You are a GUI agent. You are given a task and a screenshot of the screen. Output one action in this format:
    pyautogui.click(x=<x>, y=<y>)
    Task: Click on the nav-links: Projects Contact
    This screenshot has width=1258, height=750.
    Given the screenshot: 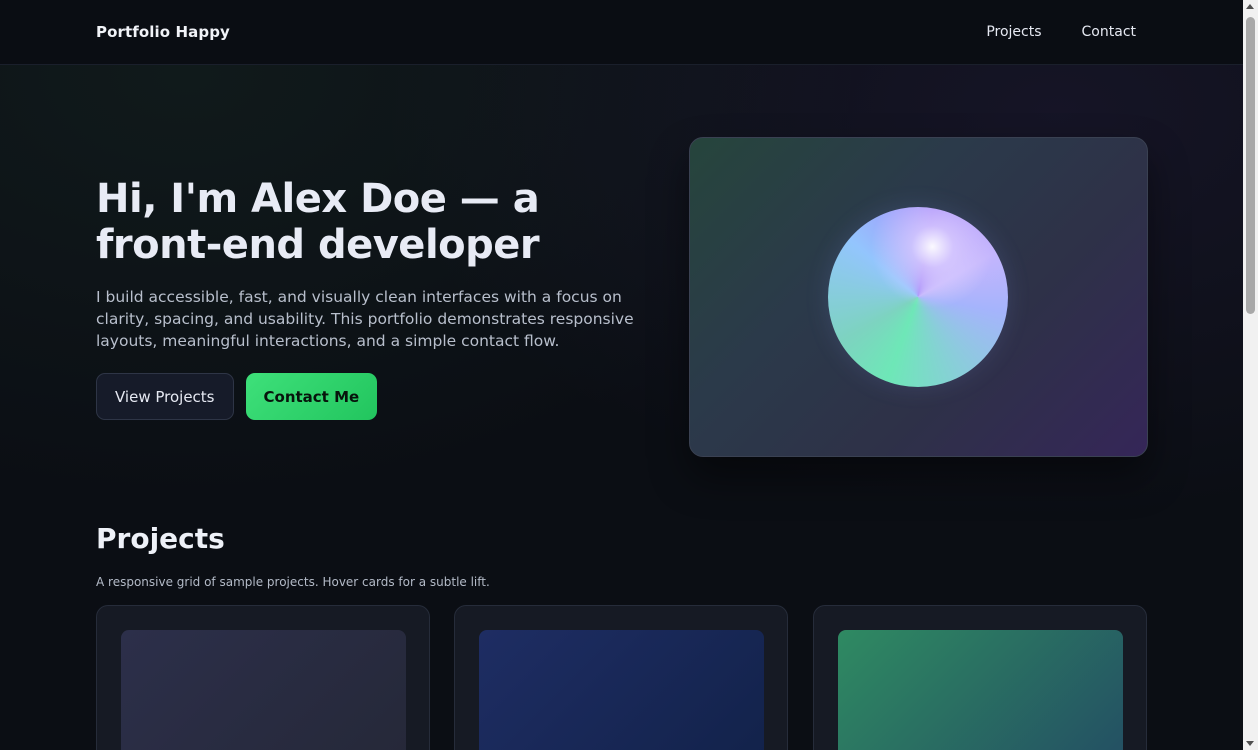 What is the action you would take?
    pyautogui.click(x=1061, y=32)
    